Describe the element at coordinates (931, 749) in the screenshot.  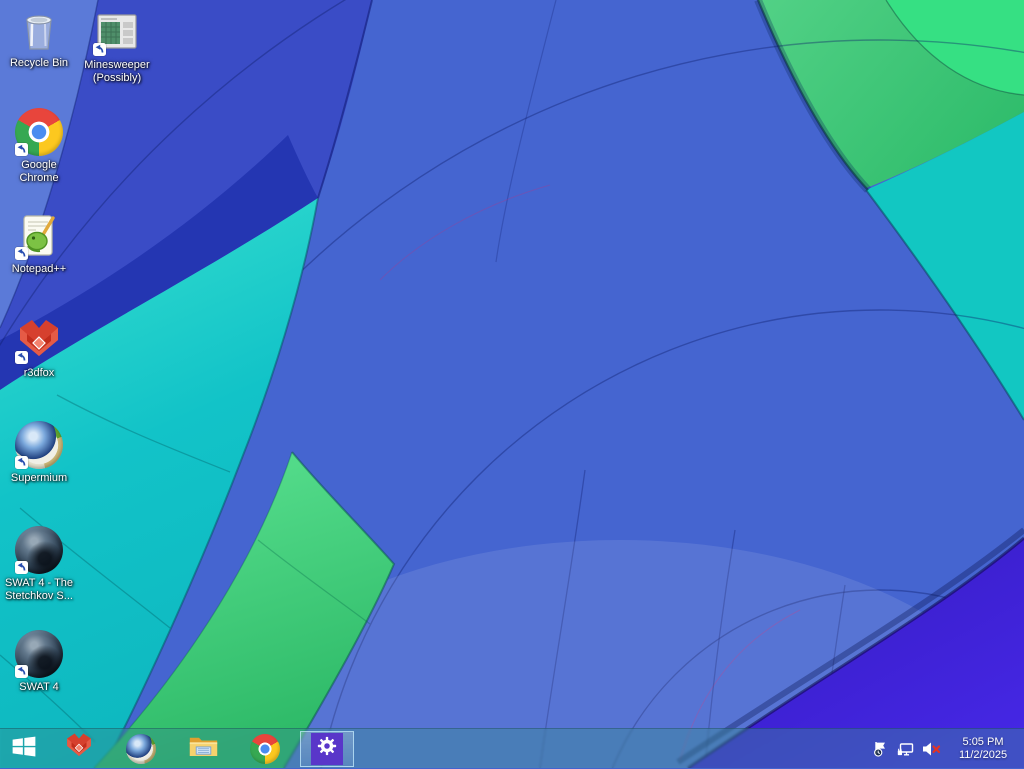
I see `volume-muted-icon` at that location.